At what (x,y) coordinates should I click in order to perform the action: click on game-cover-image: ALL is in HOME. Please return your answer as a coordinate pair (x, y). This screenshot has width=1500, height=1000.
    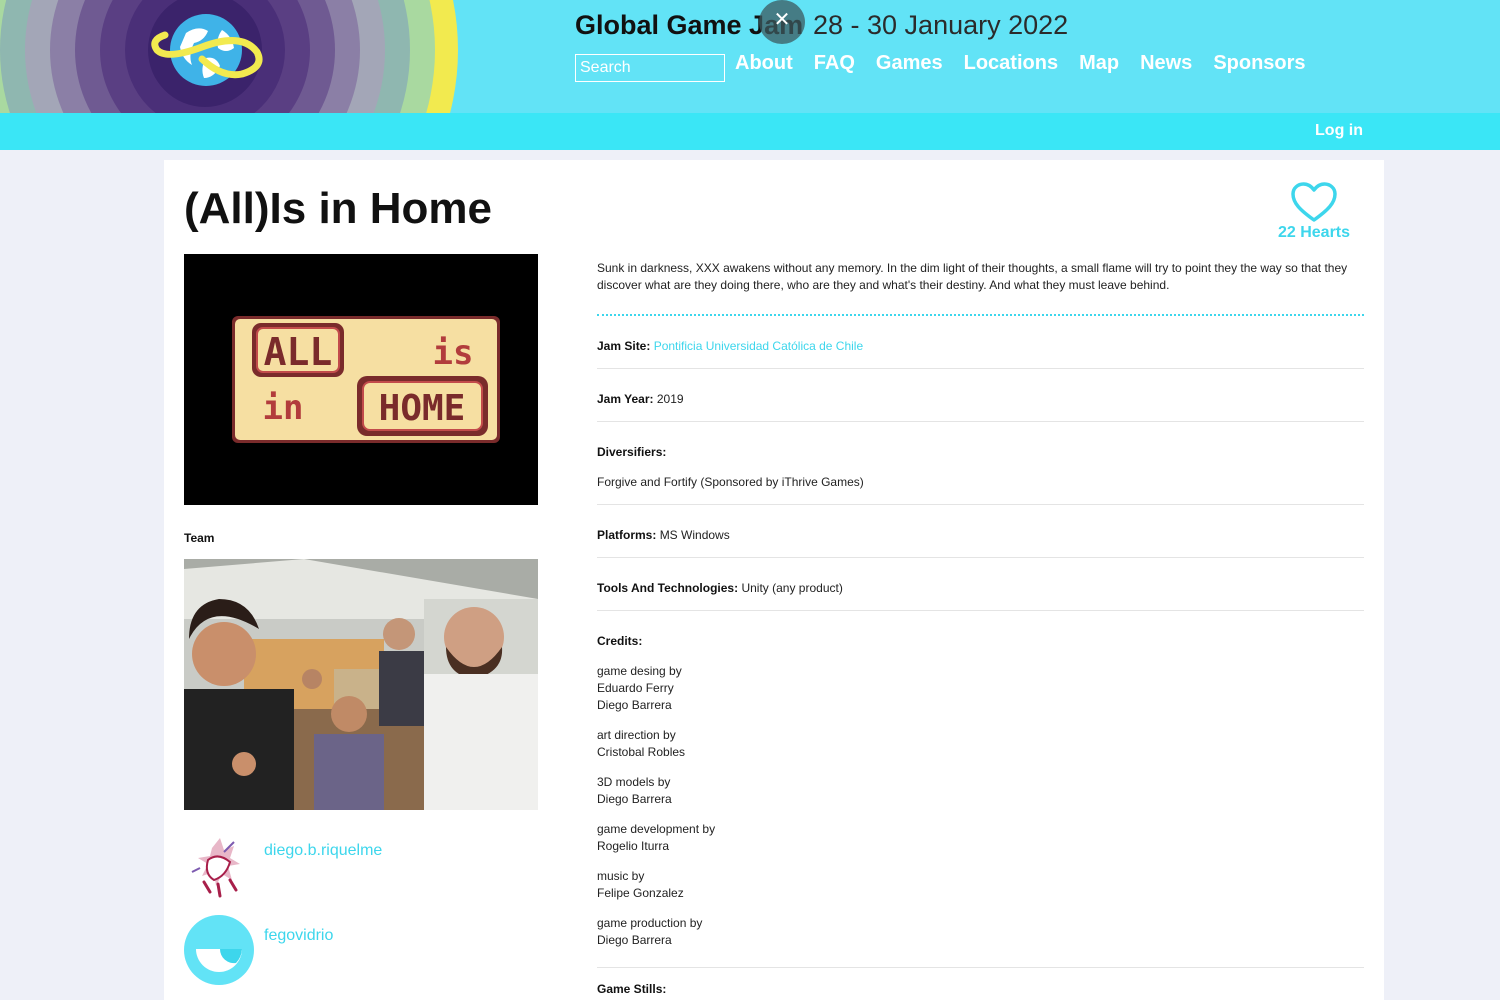
    Looking at the image, I should click on (361, 379).